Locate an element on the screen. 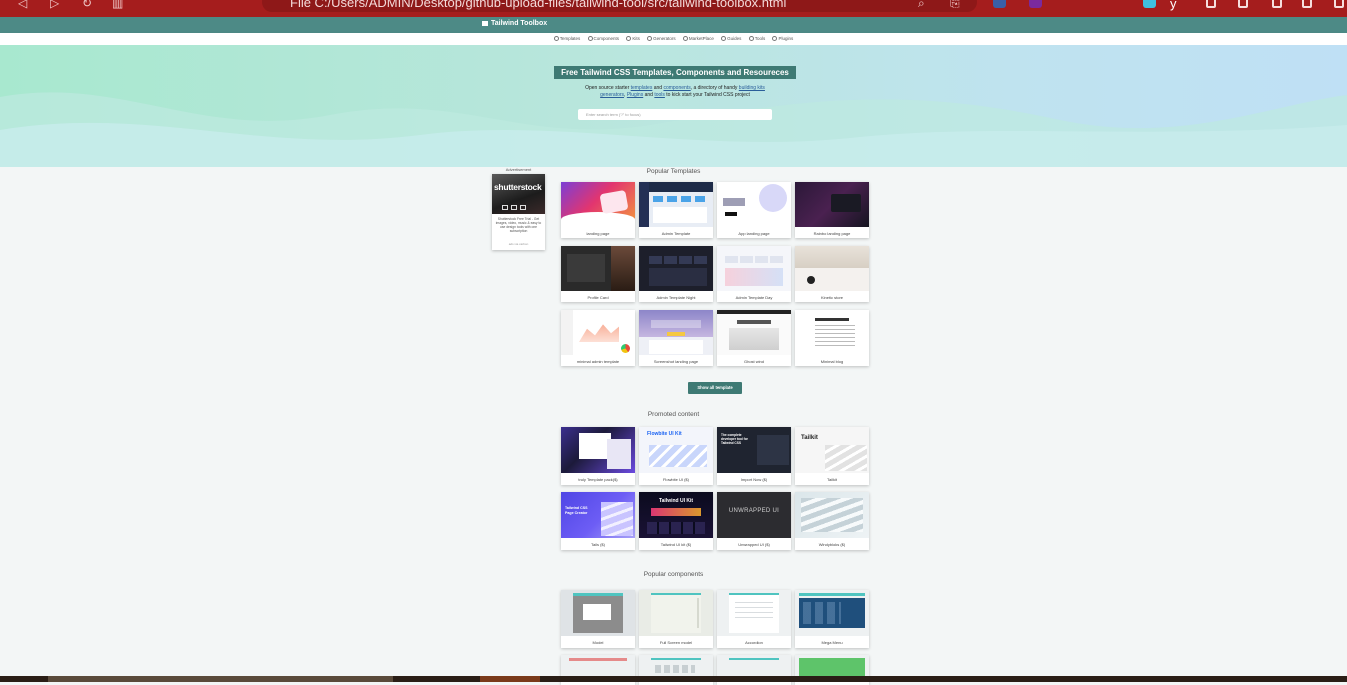  template-card: landing page is located at coordinates (598, 210).